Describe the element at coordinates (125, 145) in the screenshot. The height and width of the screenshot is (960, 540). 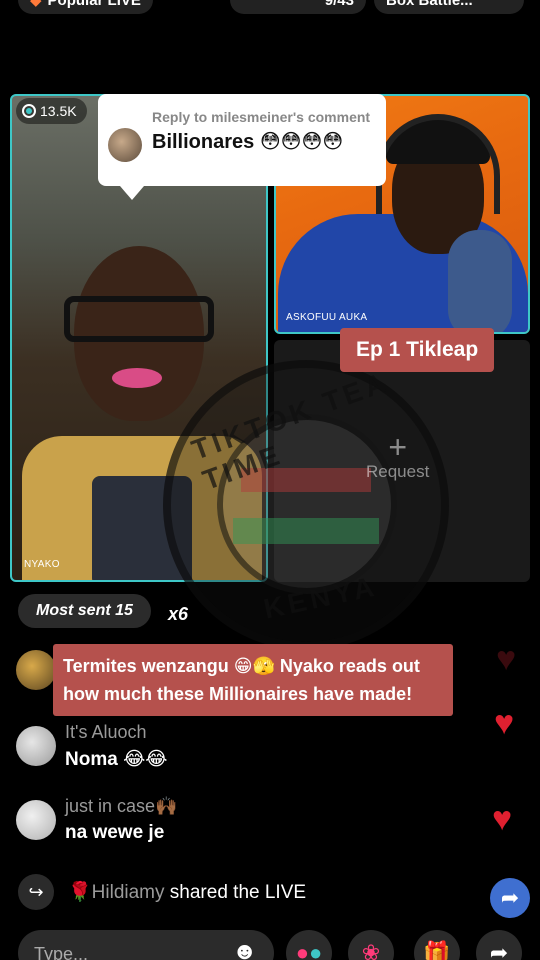
I see `reply-avatar` at that location.